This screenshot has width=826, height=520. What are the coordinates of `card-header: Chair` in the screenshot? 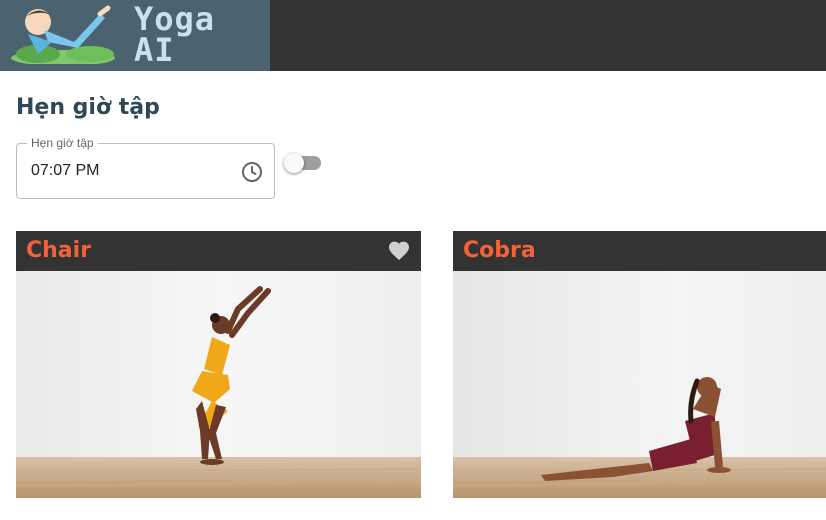 It's located at (218, 251).